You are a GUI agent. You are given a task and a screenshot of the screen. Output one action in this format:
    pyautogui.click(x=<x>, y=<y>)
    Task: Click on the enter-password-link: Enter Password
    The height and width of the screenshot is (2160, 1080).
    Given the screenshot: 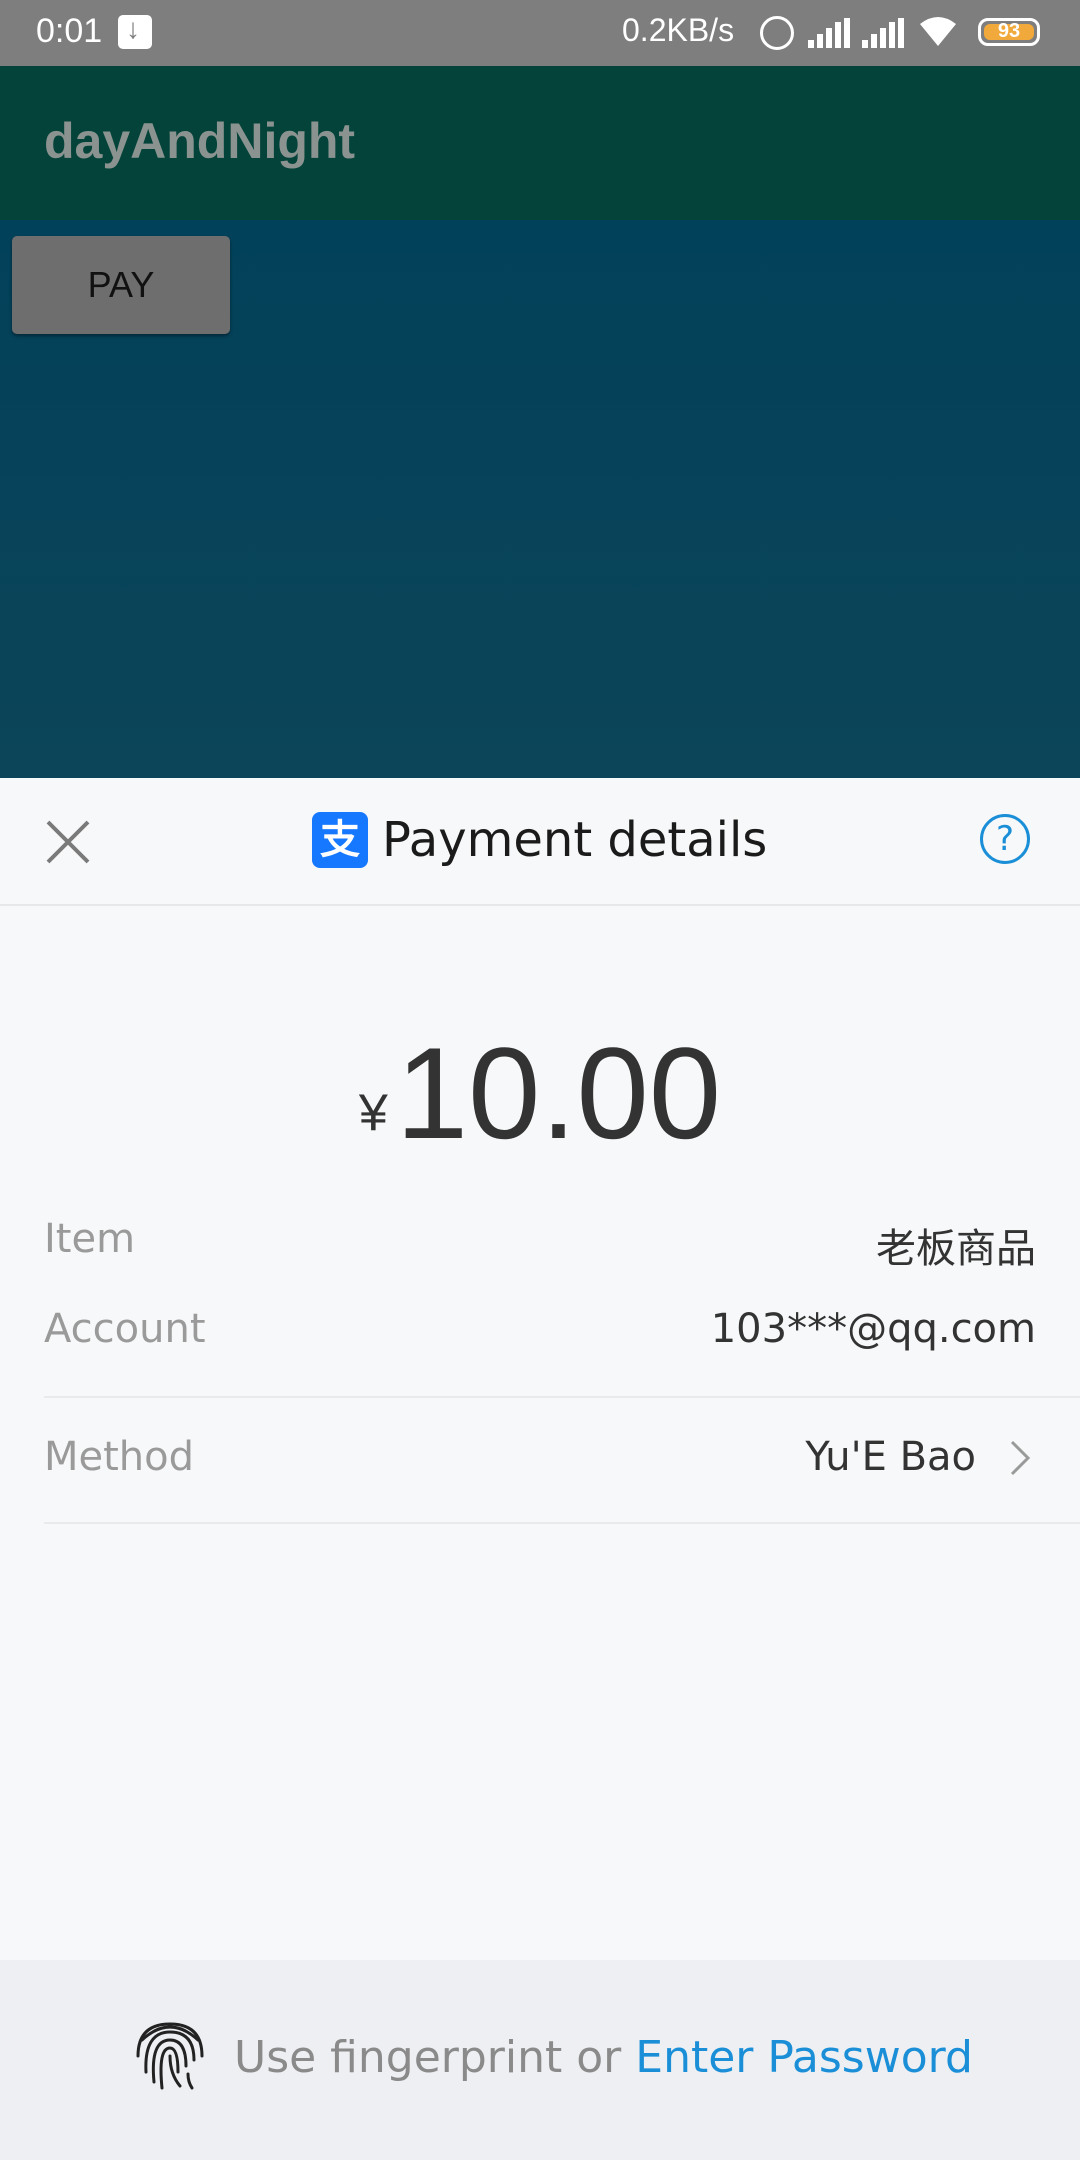 What is the action you would take?
    pyautogui.click(x=804, y=2057)
    